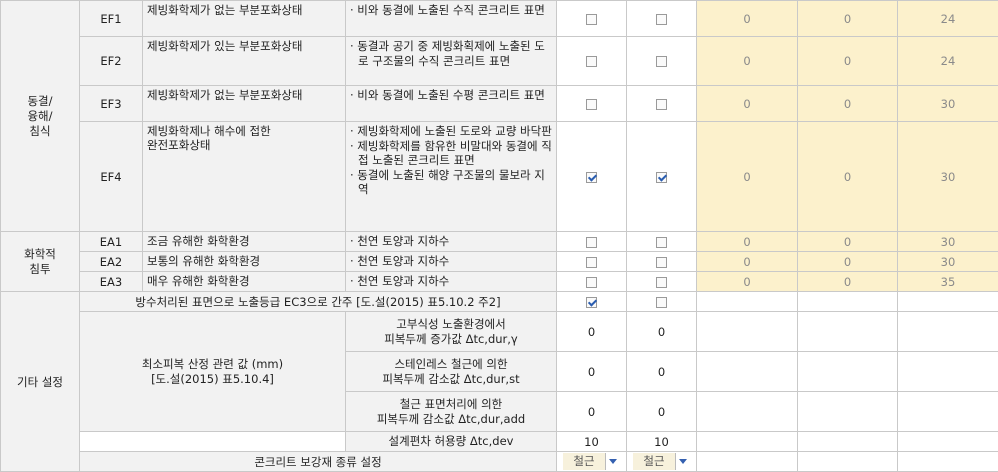 This screenshot has width=998, height=472. Describe the element at coordinates (244, 262) in the screenshot. I see `exposure-description: 보통의 유해한 화학환경` at that location.